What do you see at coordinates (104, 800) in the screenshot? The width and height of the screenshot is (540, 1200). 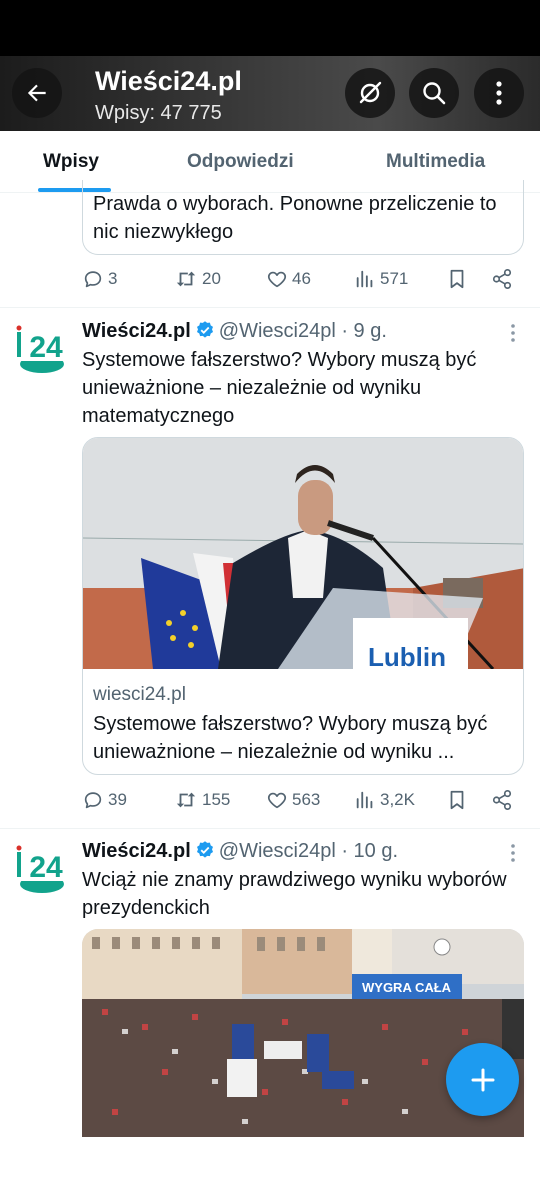 I see `reply-button: 39` at bounding box center [104, 800].